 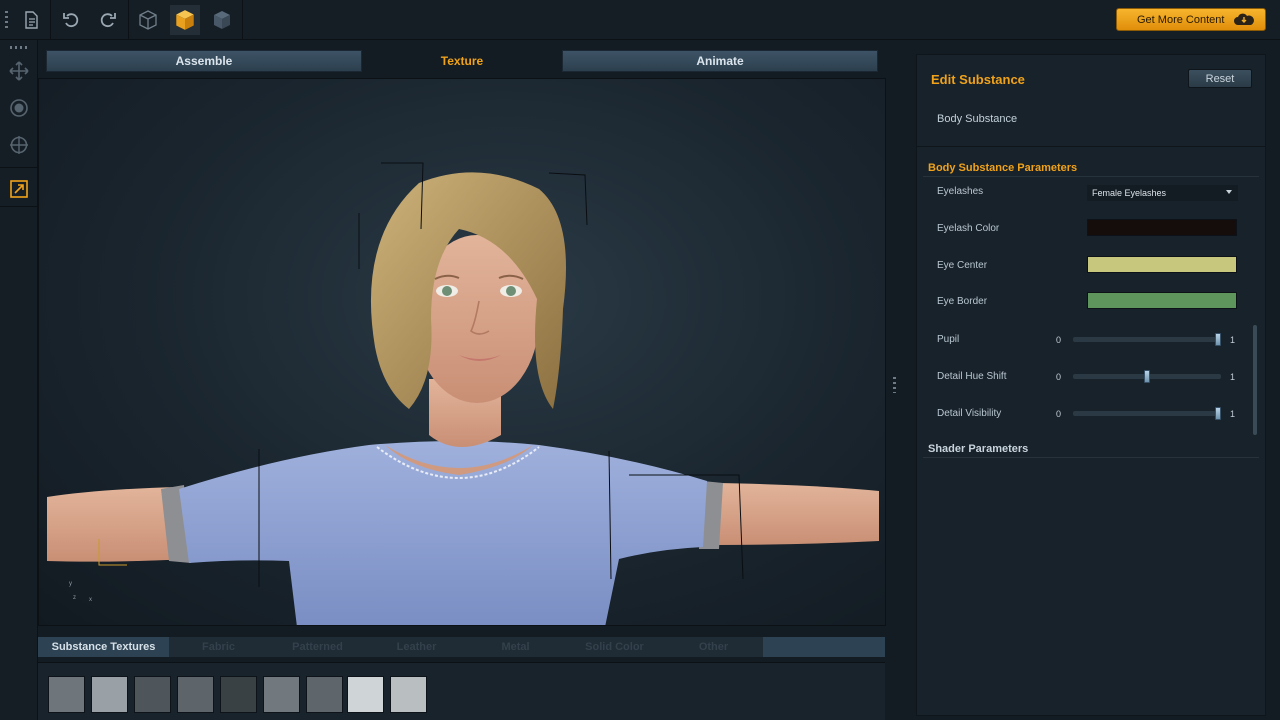 I want to click on eyelashes-label: Eyelashes, so click(x=960, y=191).